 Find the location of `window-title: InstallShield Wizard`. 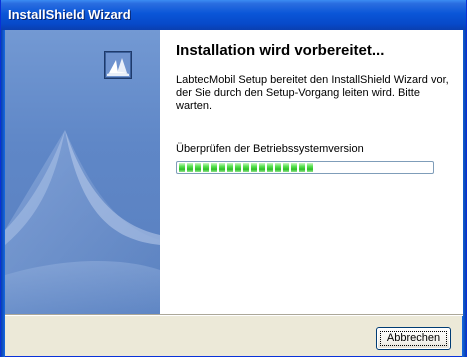

window-title: InstallShield Wizard is located at coordinates (69, 14).